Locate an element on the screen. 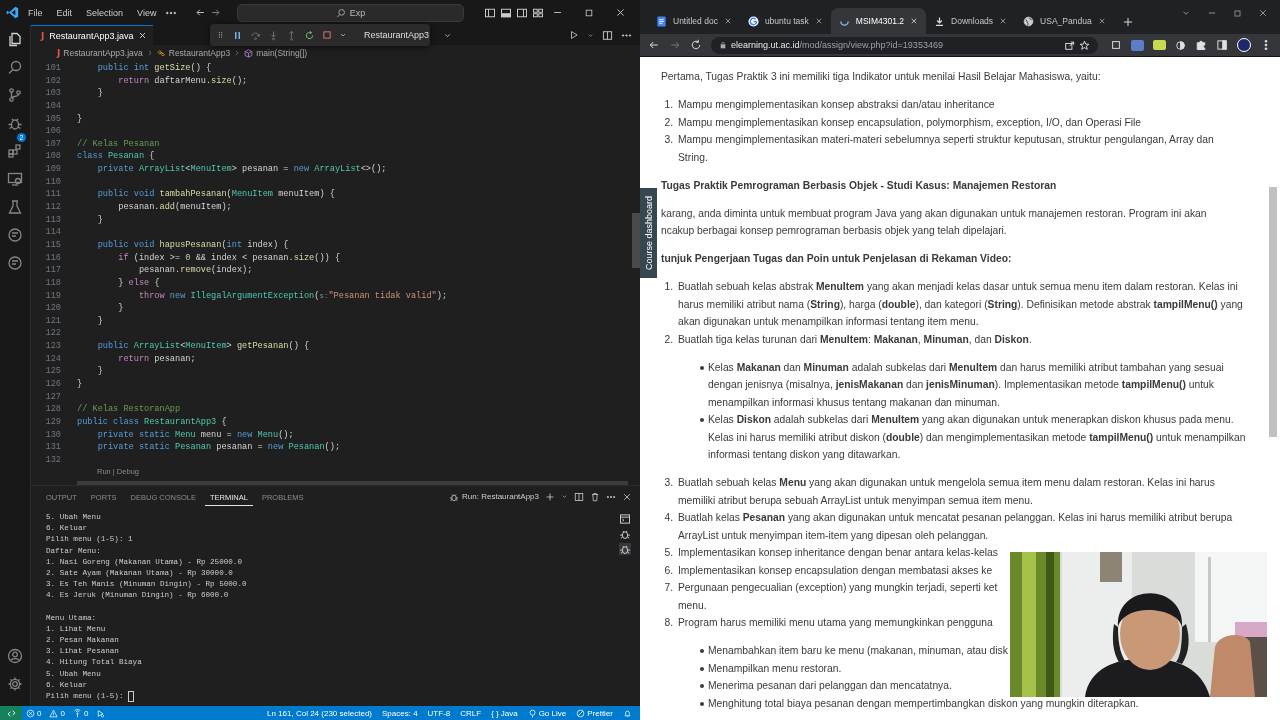  menu-item: Selection is located at coordinates (105, 12).